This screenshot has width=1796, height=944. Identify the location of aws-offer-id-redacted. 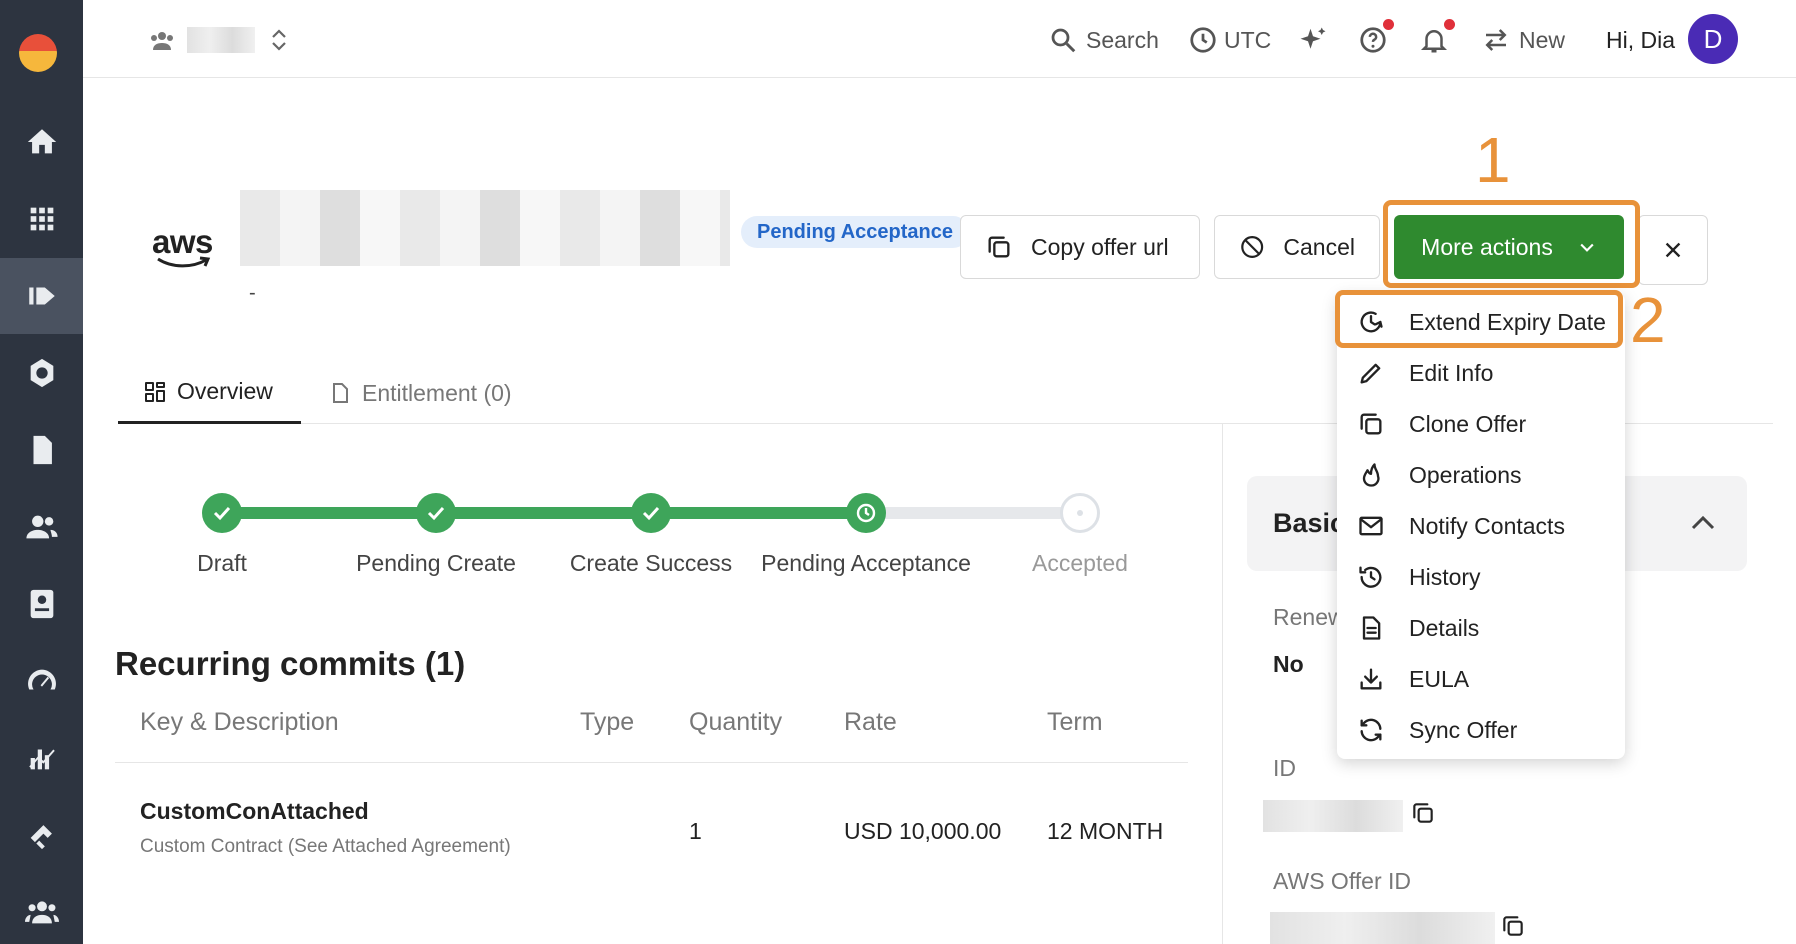
(1382, 928).